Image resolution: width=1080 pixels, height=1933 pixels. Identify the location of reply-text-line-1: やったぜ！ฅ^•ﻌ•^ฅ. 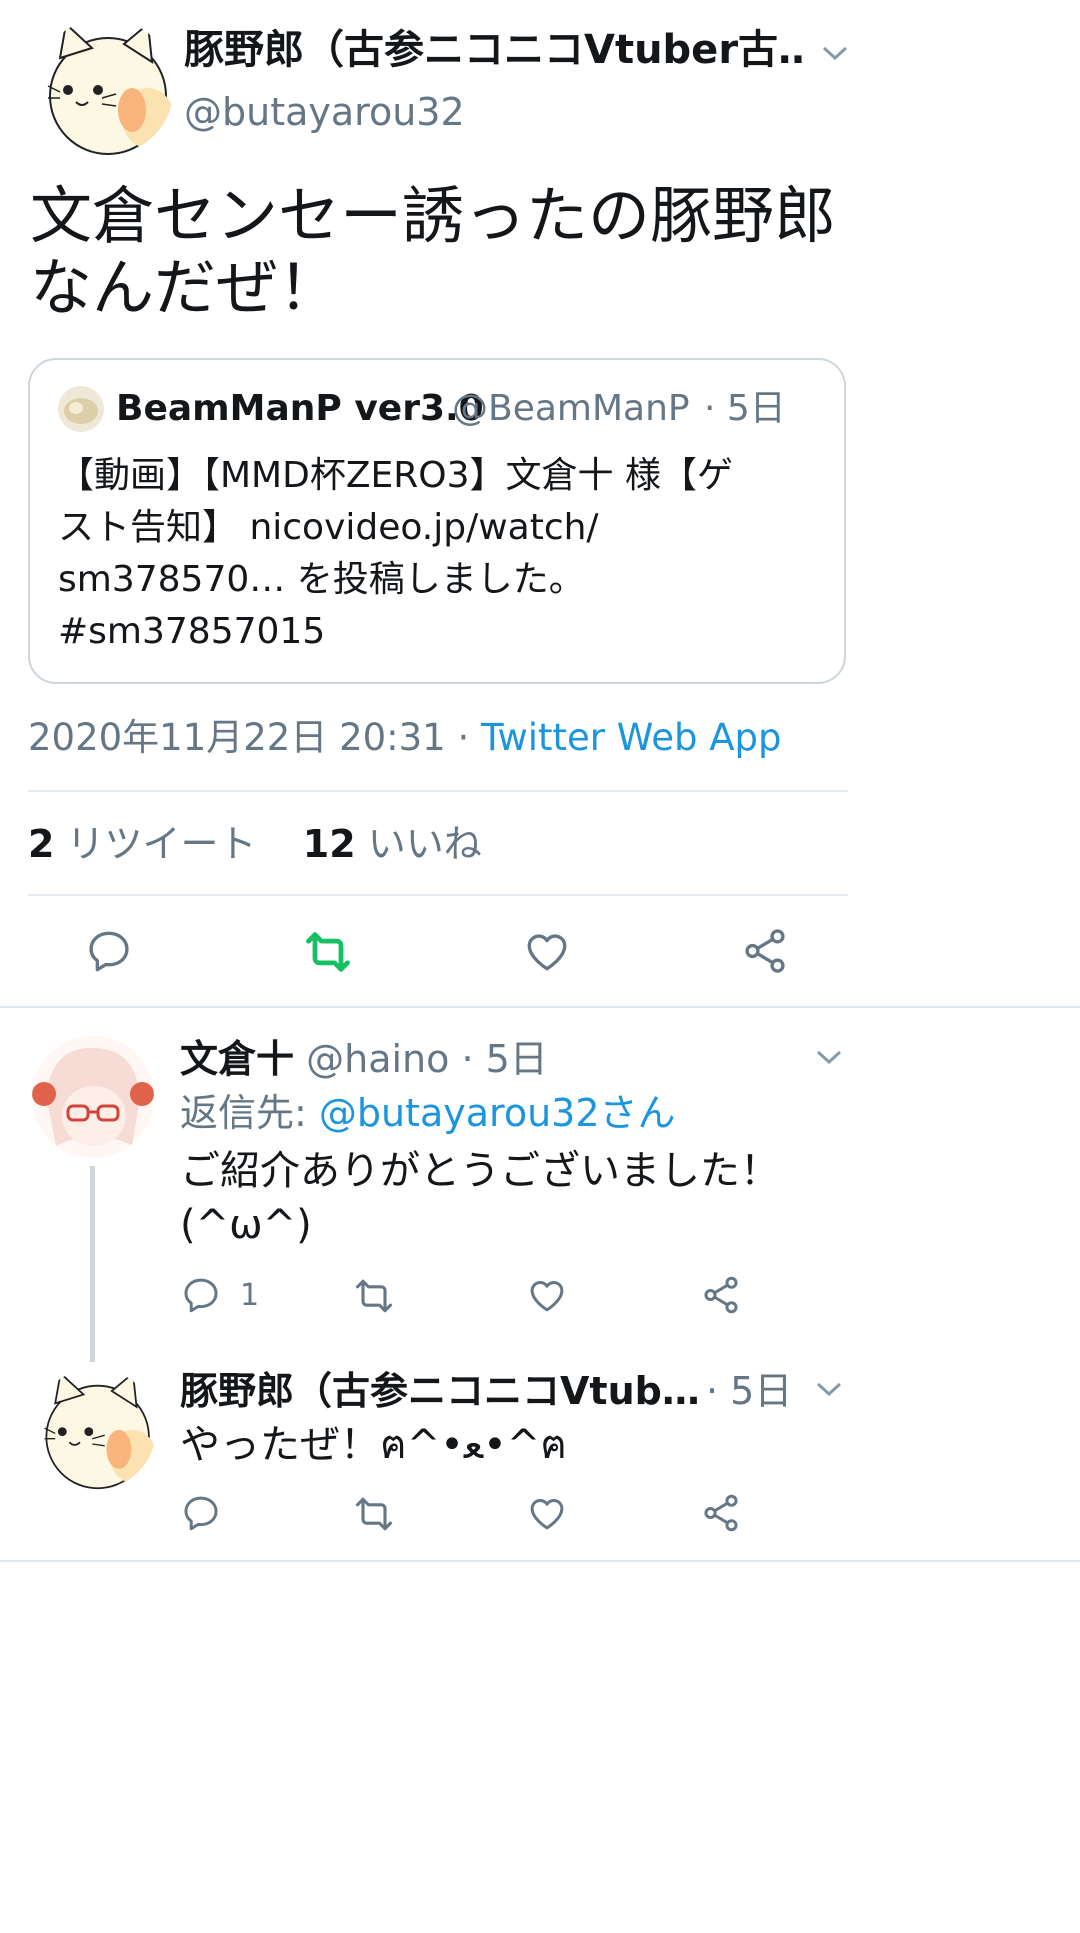
(374, 1445).